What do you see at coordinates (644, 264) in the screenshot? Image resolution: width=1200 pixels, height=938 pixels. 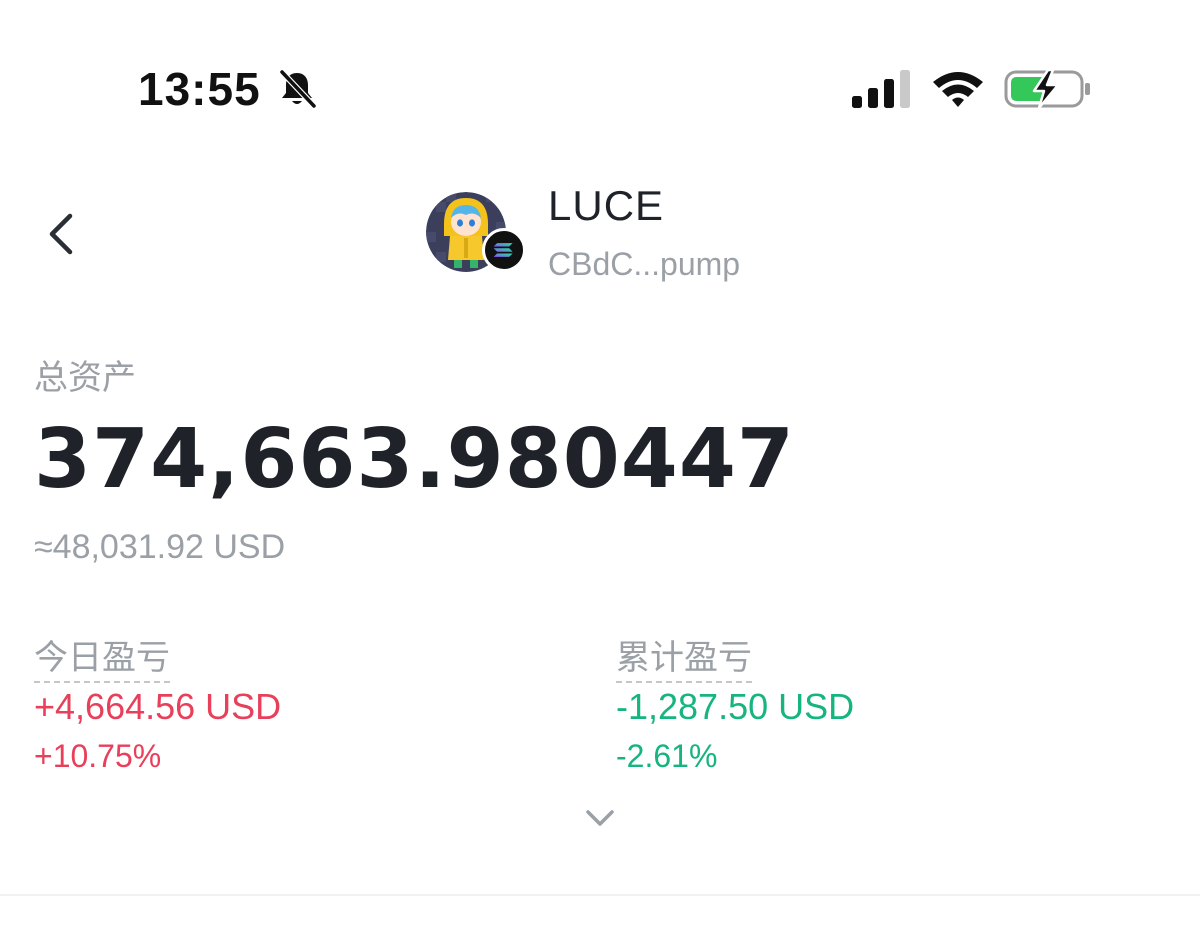 I see `token-address: CBdC...pump` at bounding box center [644, 264].